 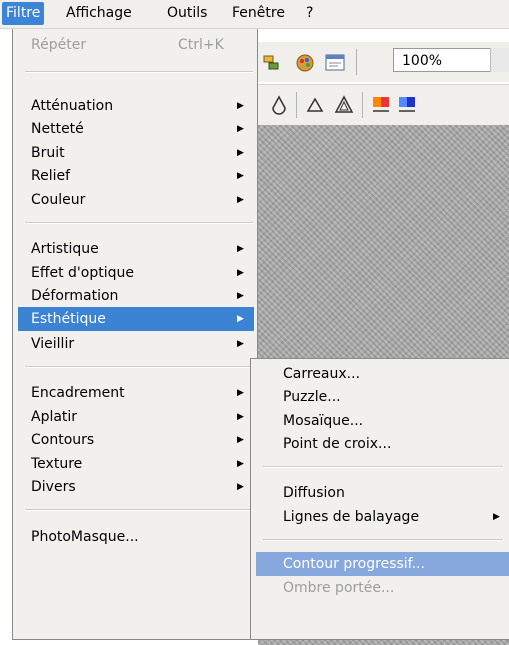 What do you see at coordinates (136, 417) in the screenshot?
I see `menu-item-aplatir: Aplatir ▶` at bounding box center [136, 417].